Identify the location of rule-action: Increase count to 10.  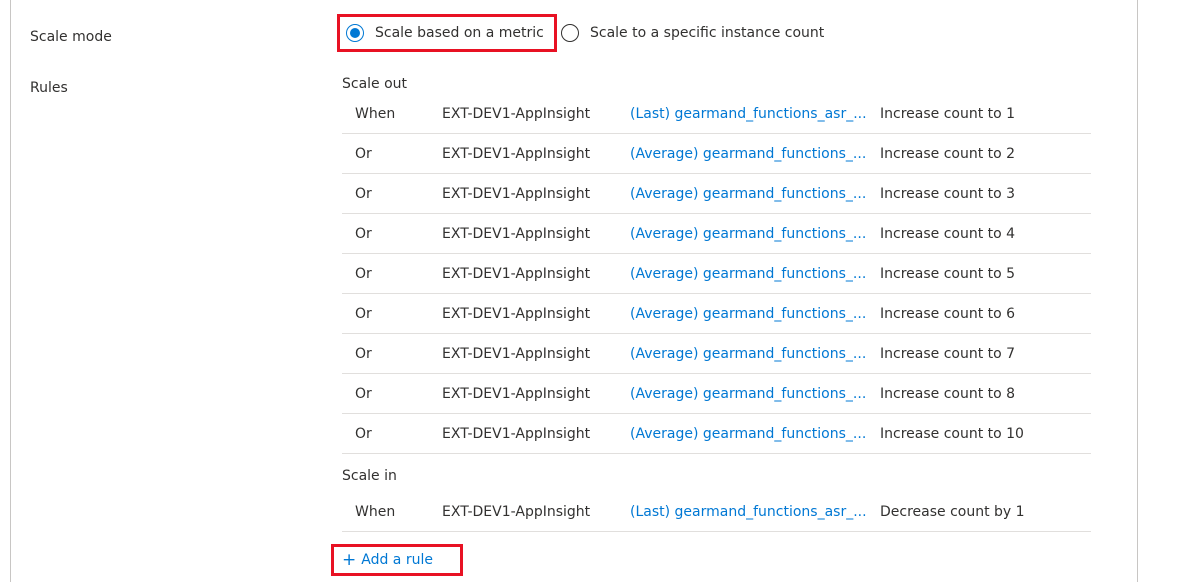
(952, 434).